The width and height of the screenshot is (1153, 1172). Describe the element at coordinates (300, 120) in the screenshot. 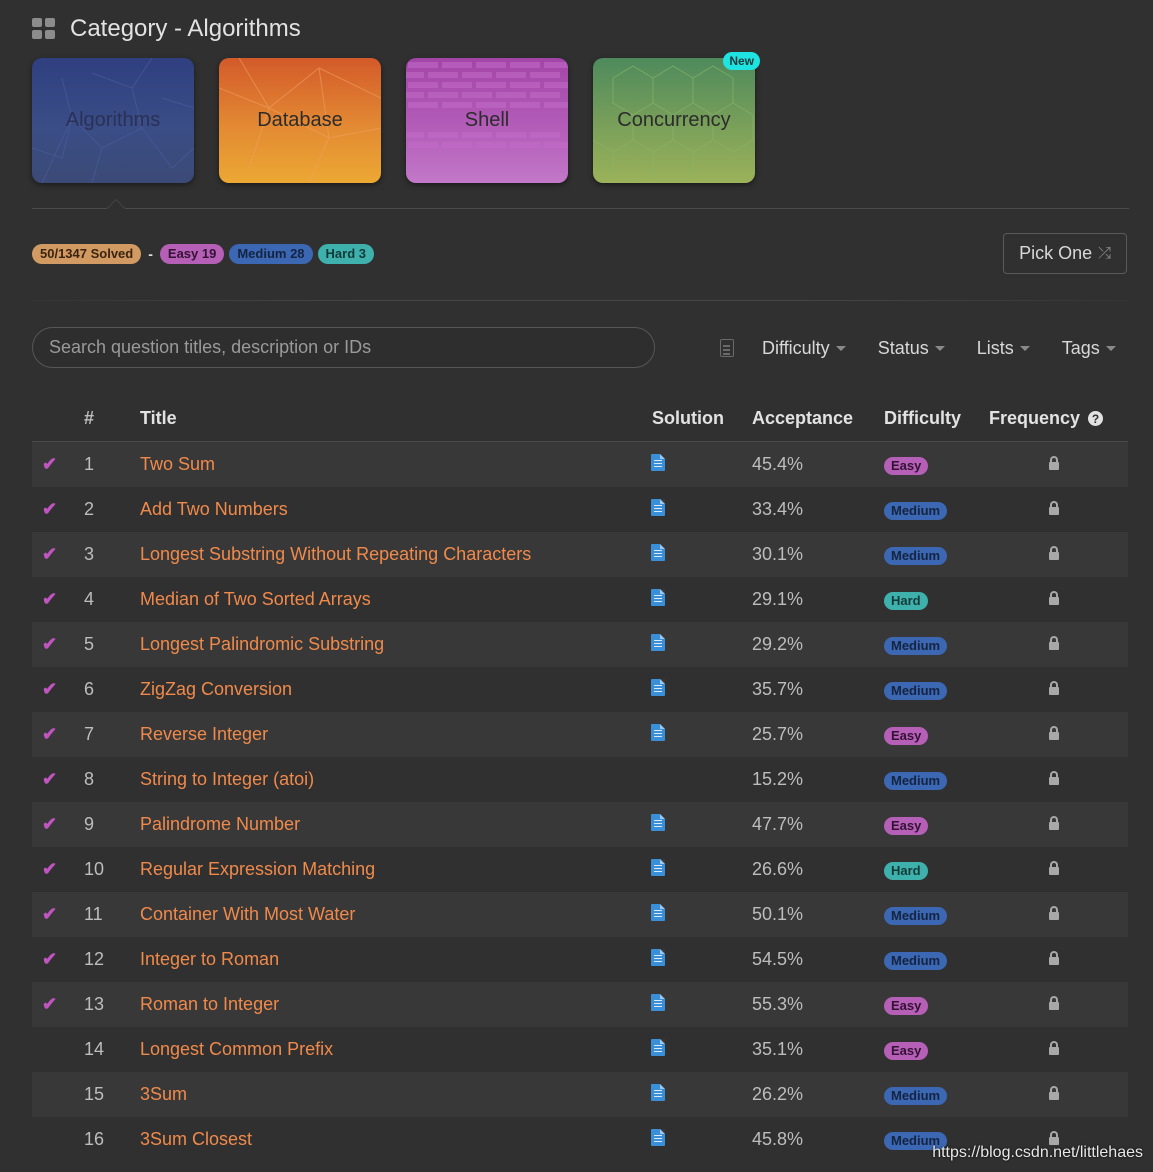

I see `category-card-database: Database` at that location.